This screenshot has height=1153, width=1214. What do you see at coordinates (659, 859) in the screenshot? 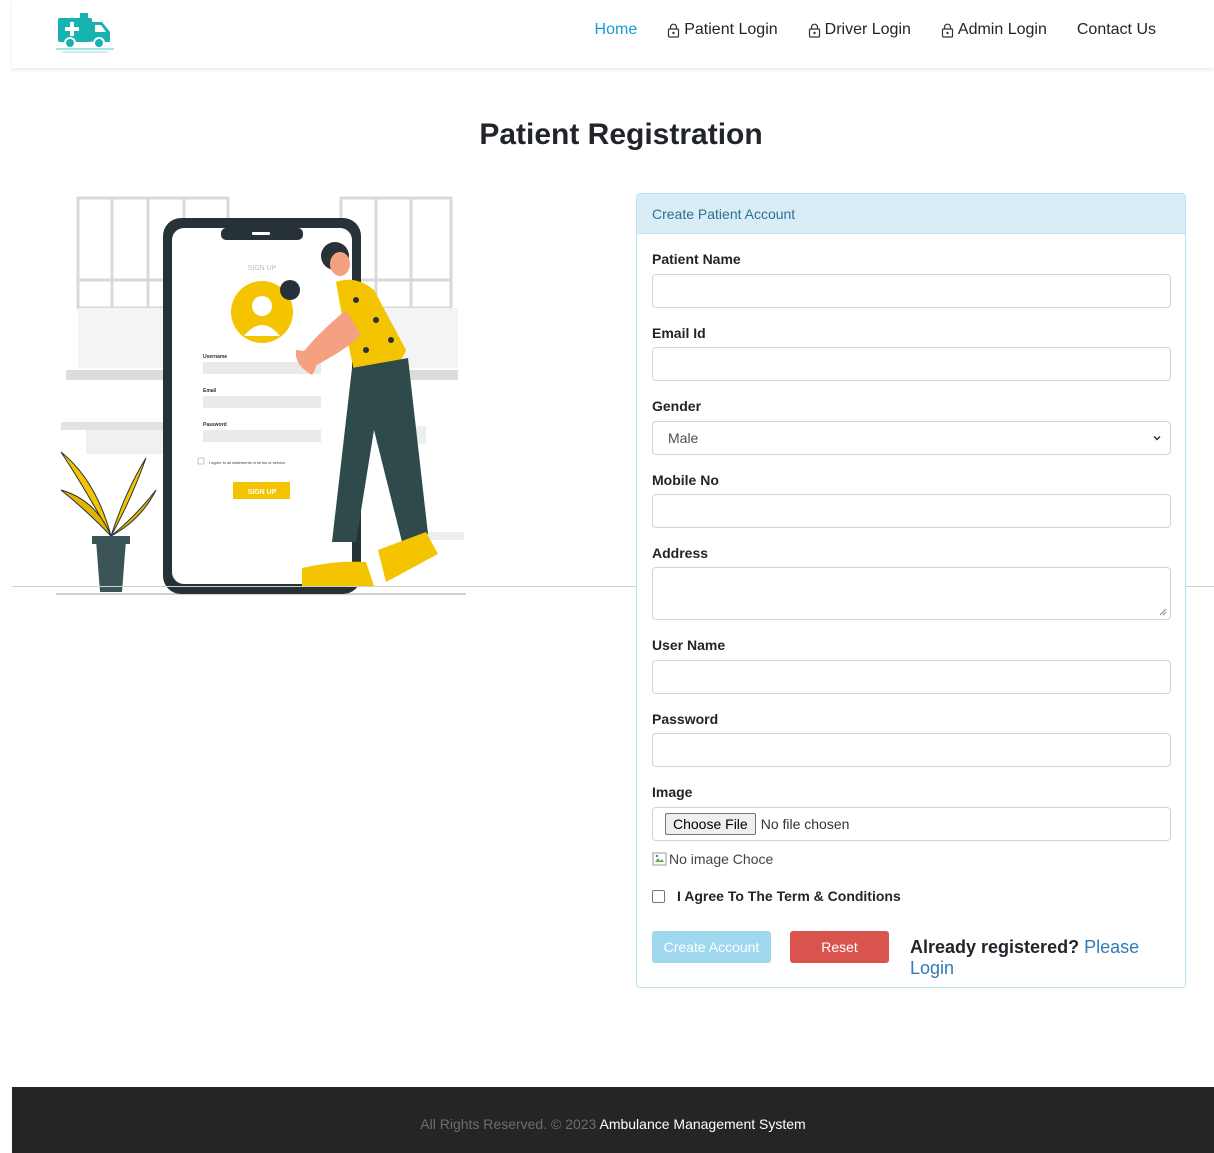
I see `broken-image-icon` at bounding box center [659, 859].